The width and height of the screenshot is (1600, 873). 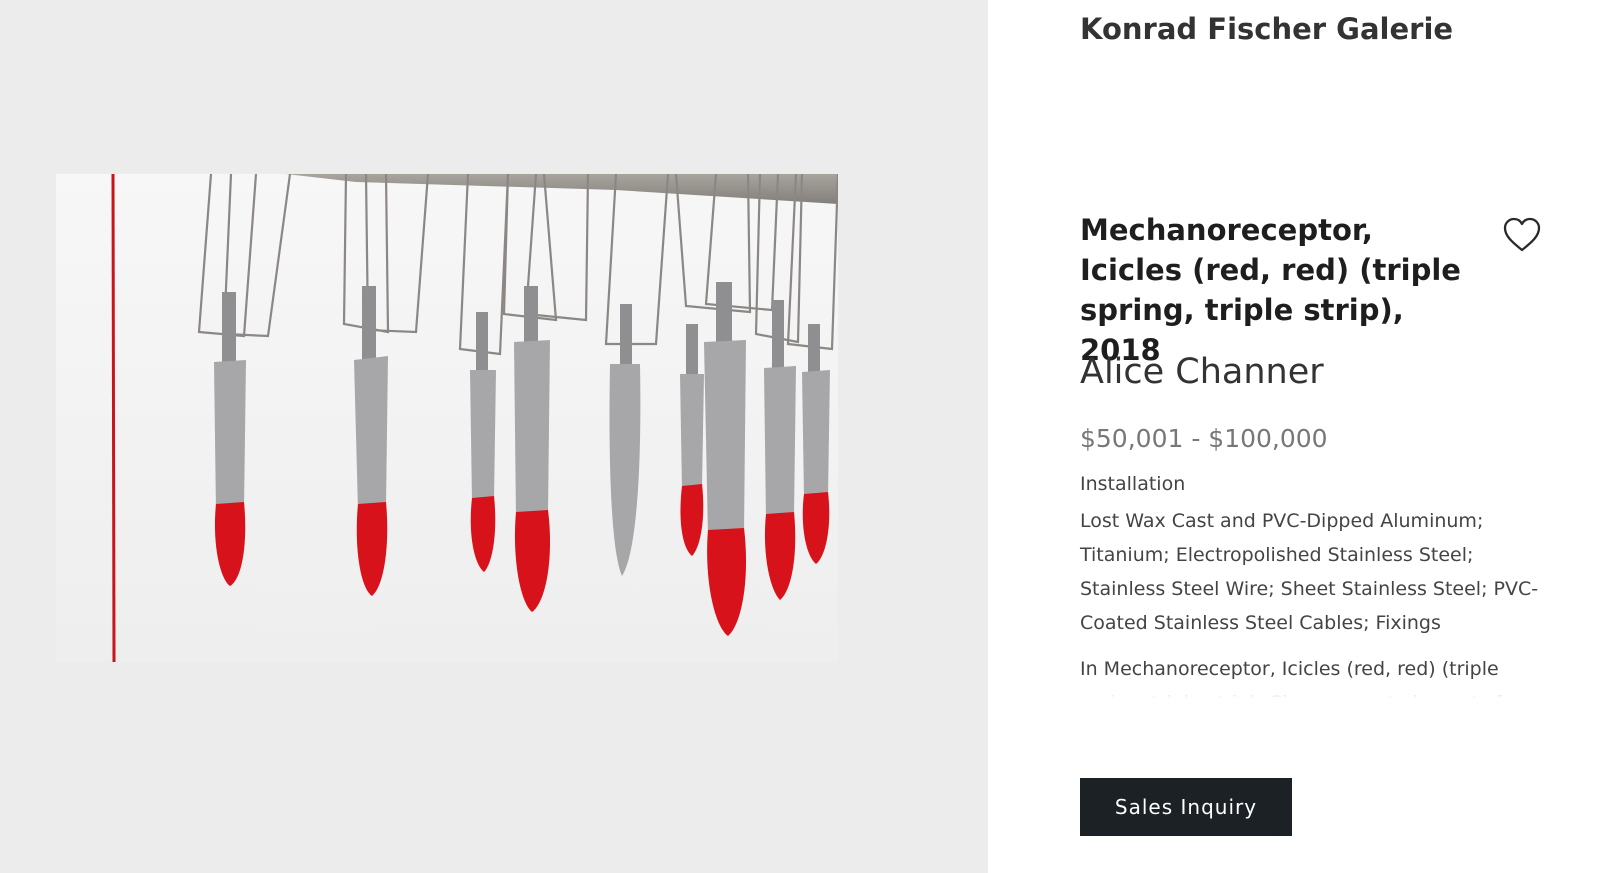 I want to click on artwork-category: Installation, so click(x=1133, y=484).